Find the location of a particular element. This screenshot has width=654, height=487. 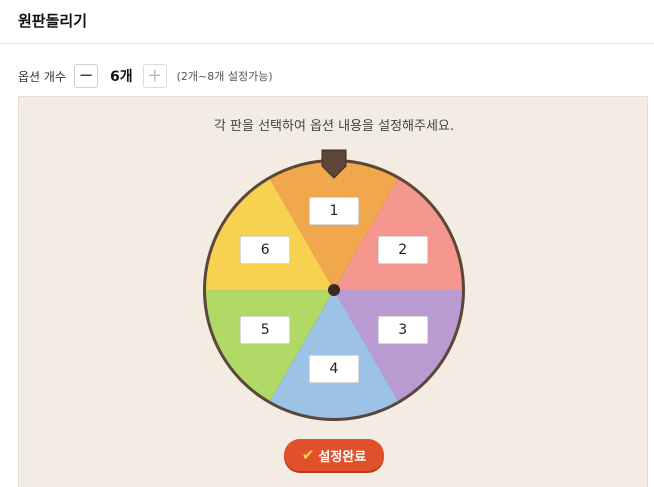

page-title: 원판돌리기 is located at coordinates (53, 21).